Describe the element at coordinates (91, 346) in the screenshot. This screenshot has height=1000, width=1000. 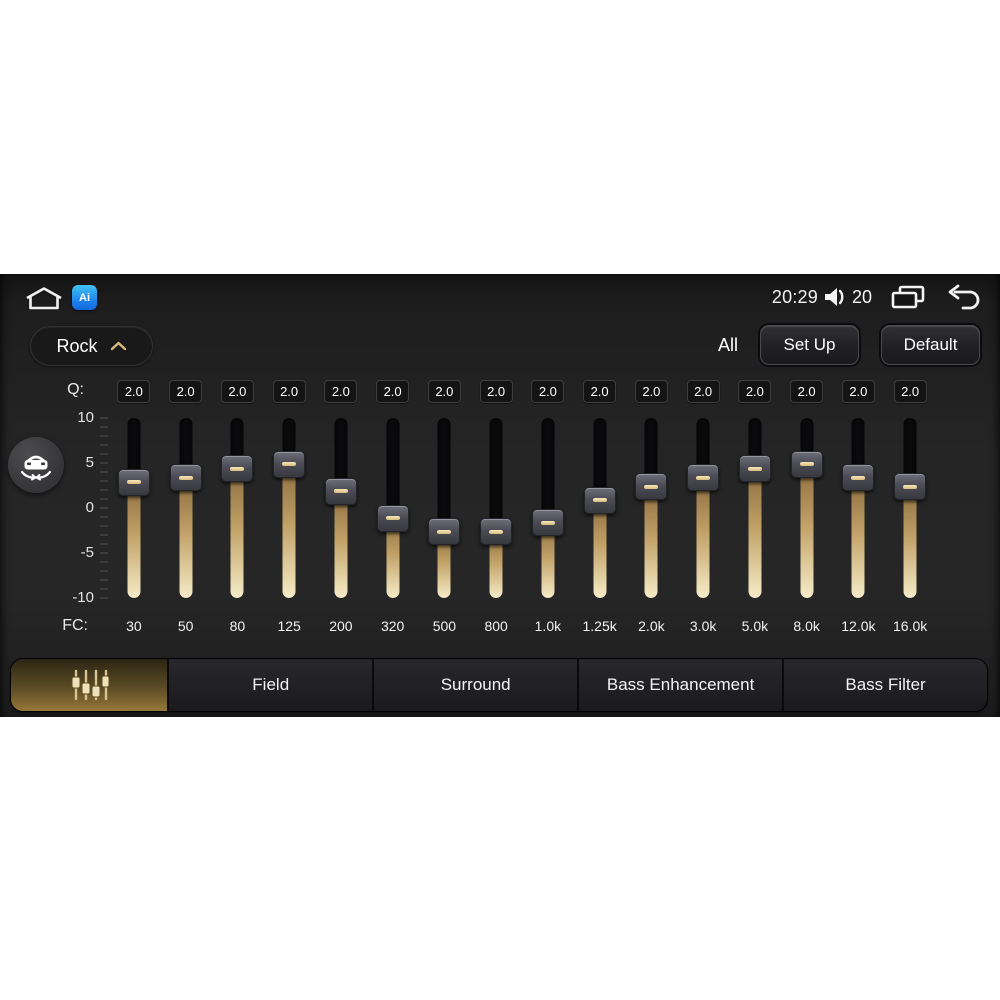
I see `preset-dropdown: Rock` at that location.